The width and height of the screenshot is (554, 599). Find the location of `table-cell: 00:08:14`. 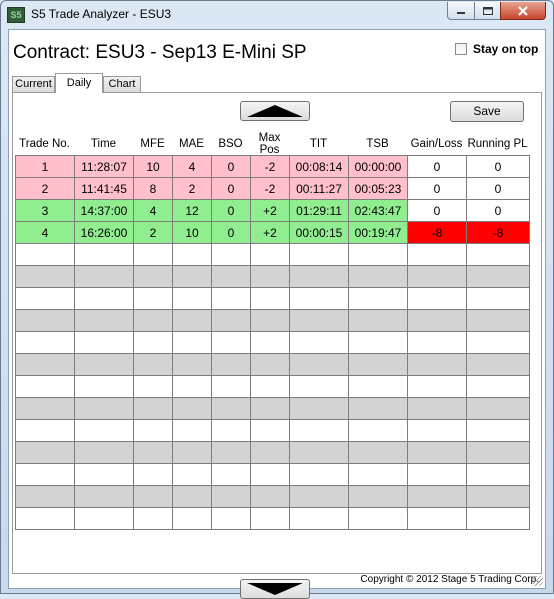

table-cell: 00:08:14 is located at coordinates (319, 166).